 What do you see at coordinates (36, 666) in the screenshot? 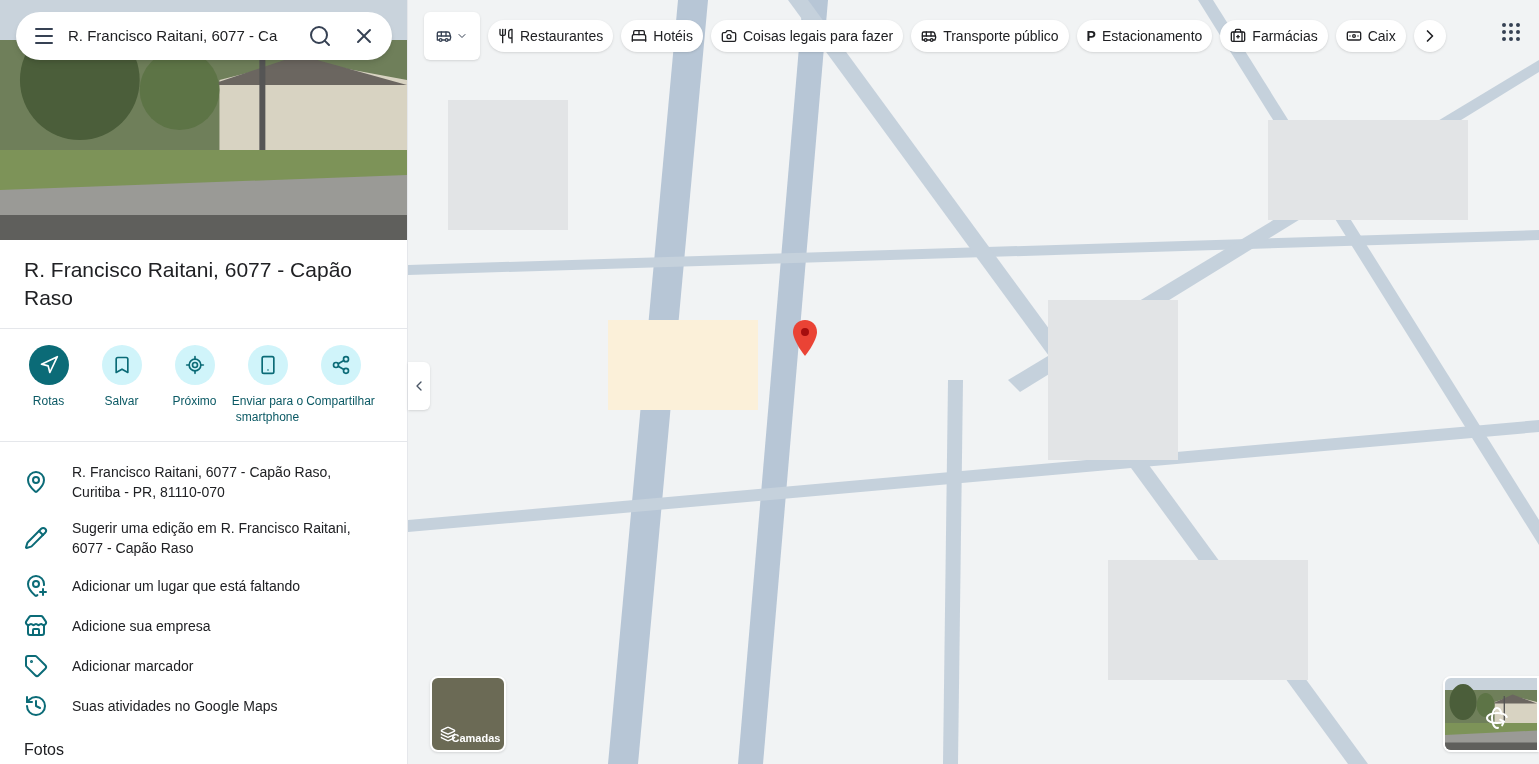
I see `label-icon` at bounding box center [36, 666].